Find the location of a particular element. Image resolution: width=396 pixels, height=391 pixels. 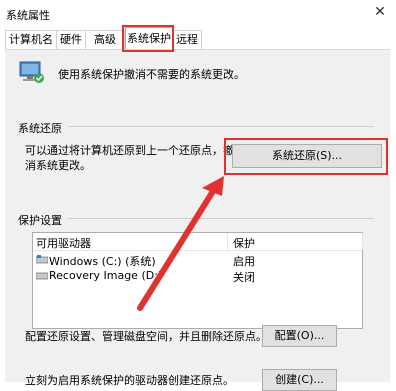

column-divider is located at coordinates (227, 241).